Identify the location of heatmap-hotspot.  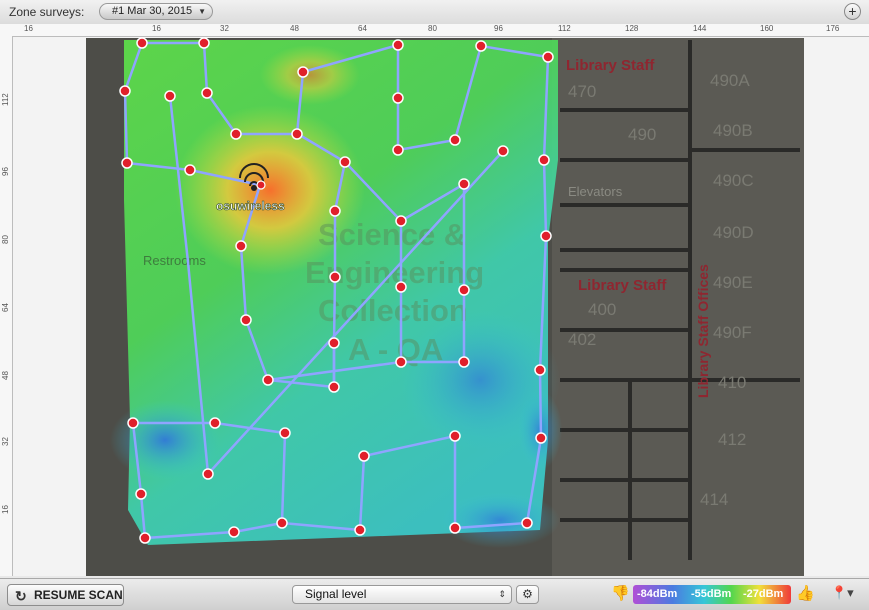
(310, 75).